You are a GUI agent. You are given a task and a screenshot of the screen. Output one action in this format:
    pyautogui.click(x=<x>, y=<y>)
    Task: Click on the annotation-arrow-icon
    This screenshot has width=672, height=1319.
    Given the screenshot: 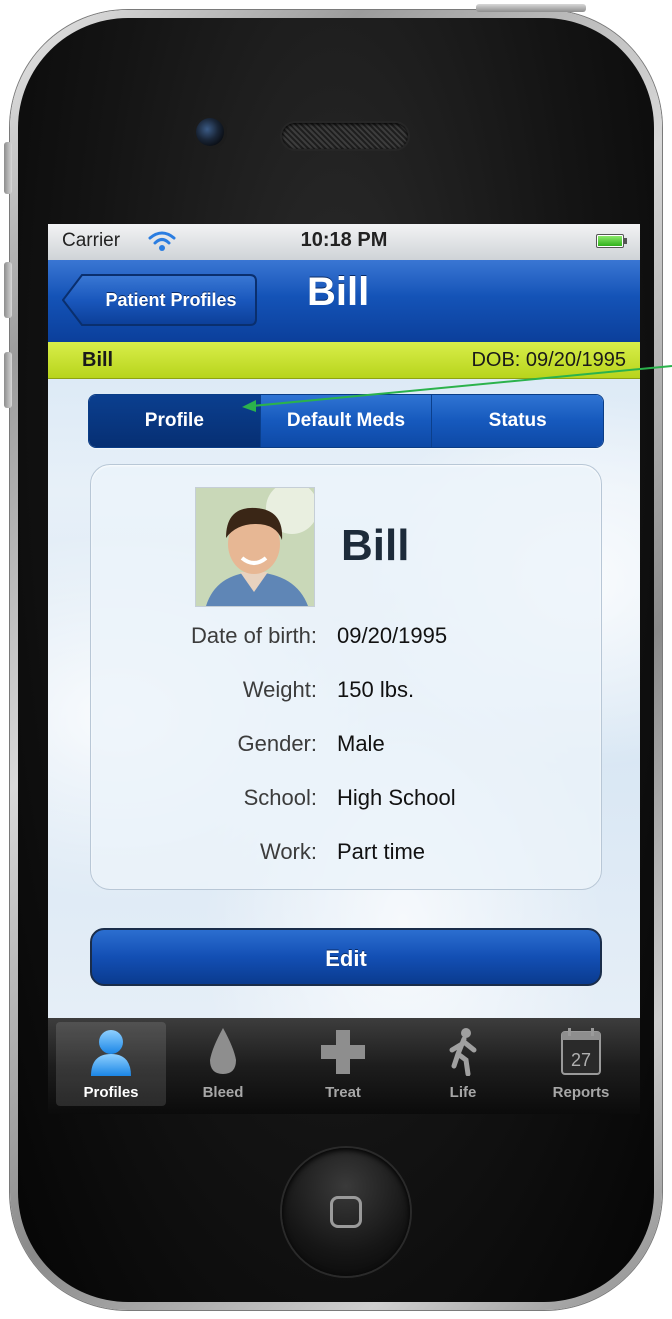 What is the action you would take?
    pyautogui.click(x=457, y=388)
    